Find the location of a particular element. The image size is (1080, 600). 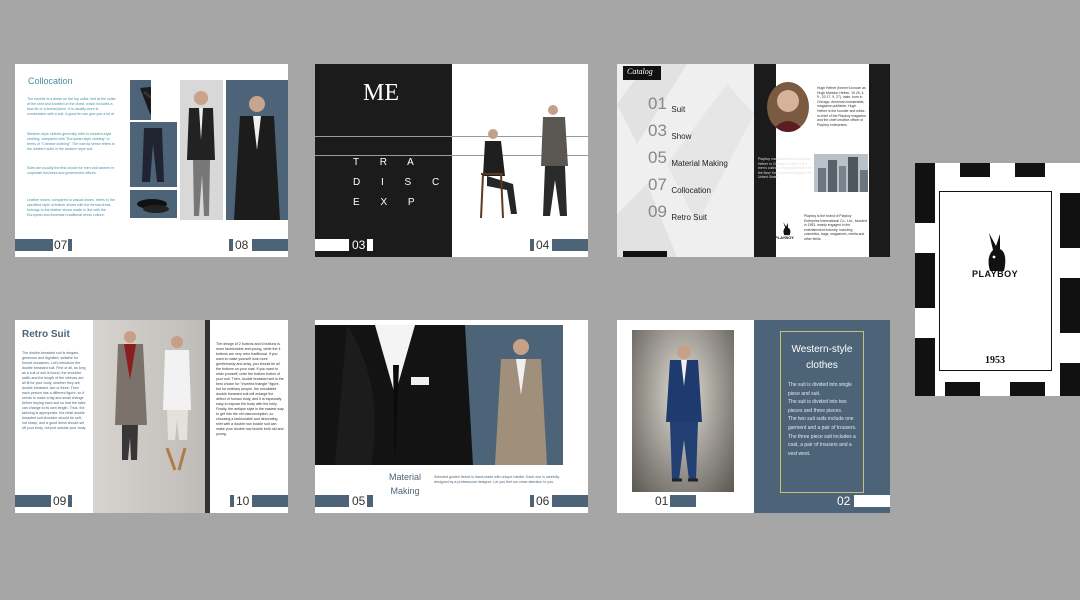

cover-logo-text: PLAYBOY is located at coordinates (995, 274).